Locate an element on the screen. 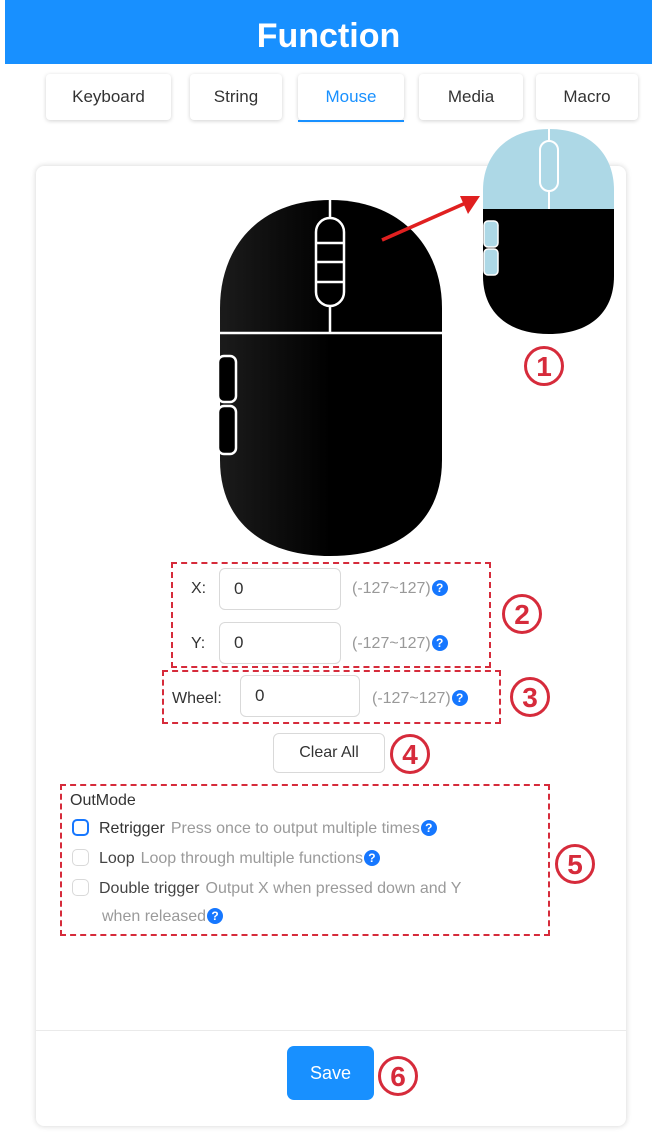  page-title: Function is located at coordinates (328, 36).